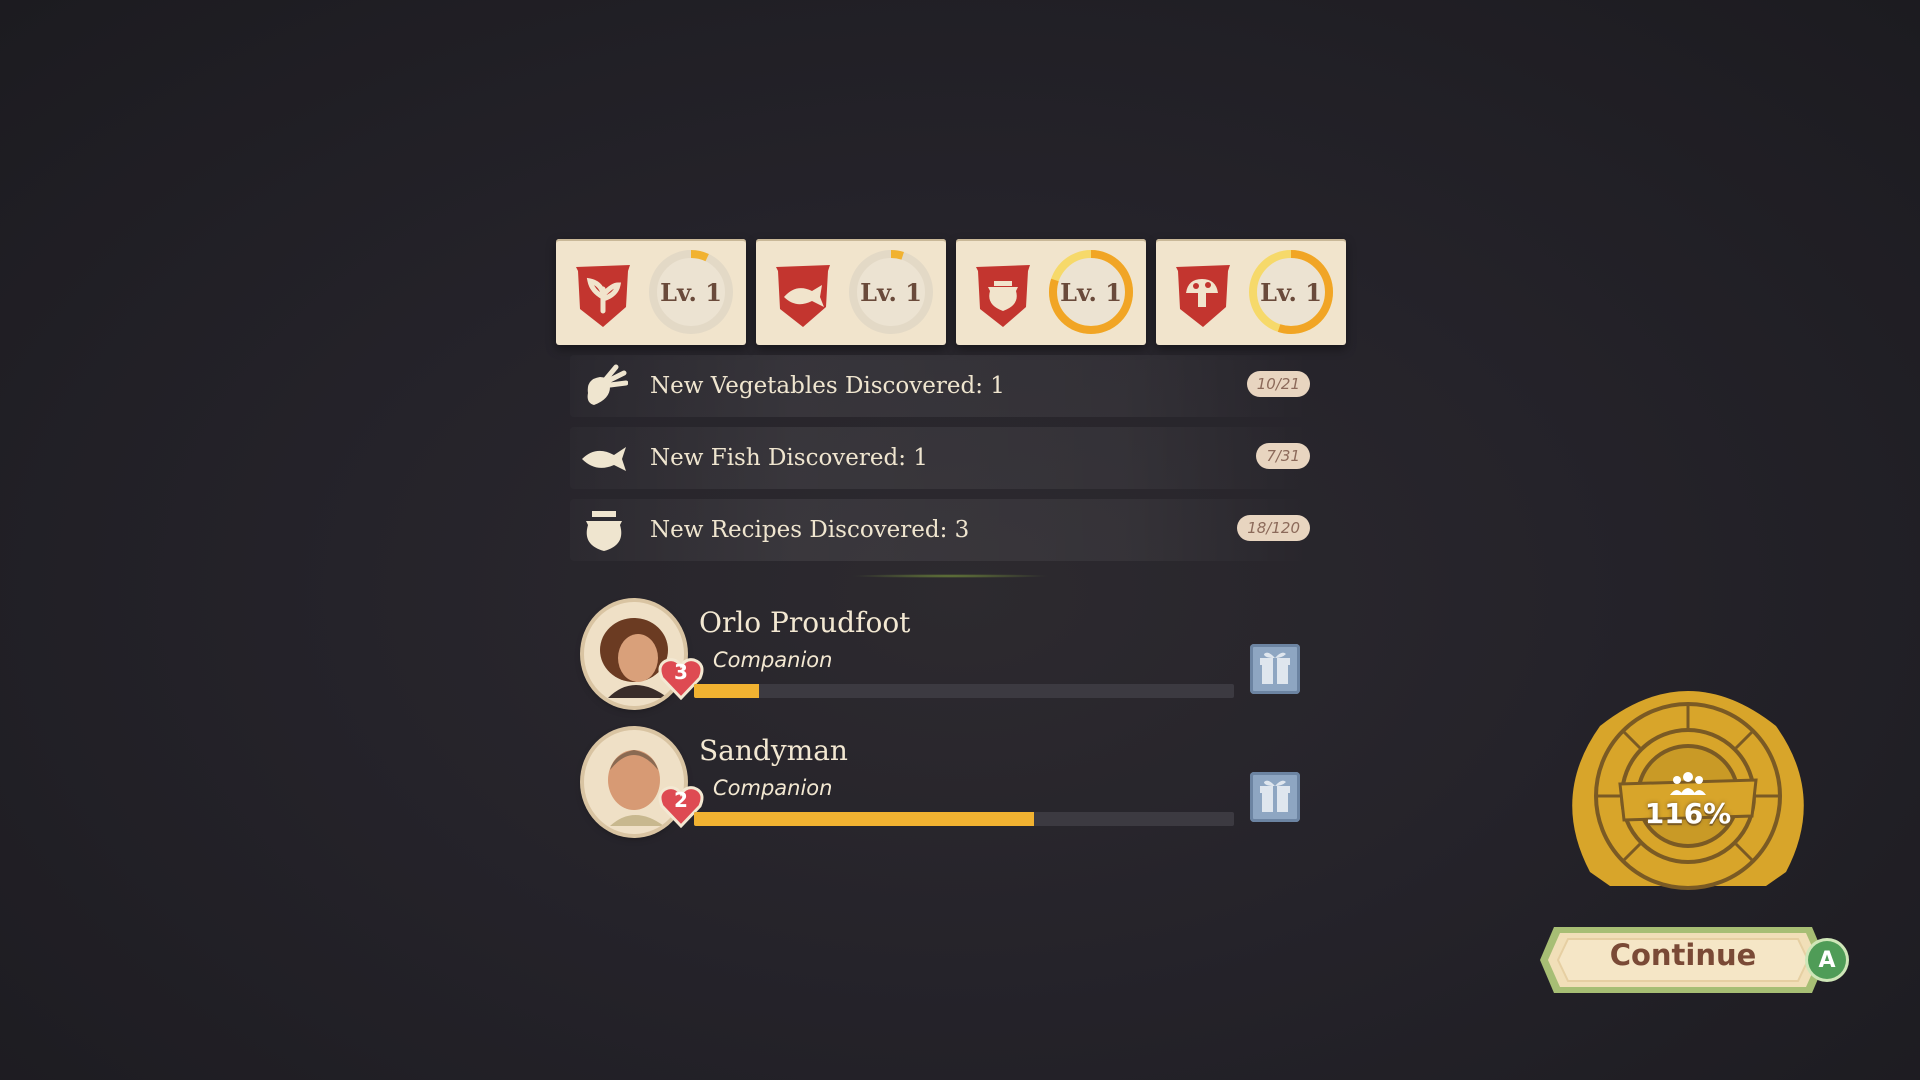 Image resolution: width=1920 pixels, height=1080 pixels. I want to click on vegetable-banner-icon, so click(603, 296).